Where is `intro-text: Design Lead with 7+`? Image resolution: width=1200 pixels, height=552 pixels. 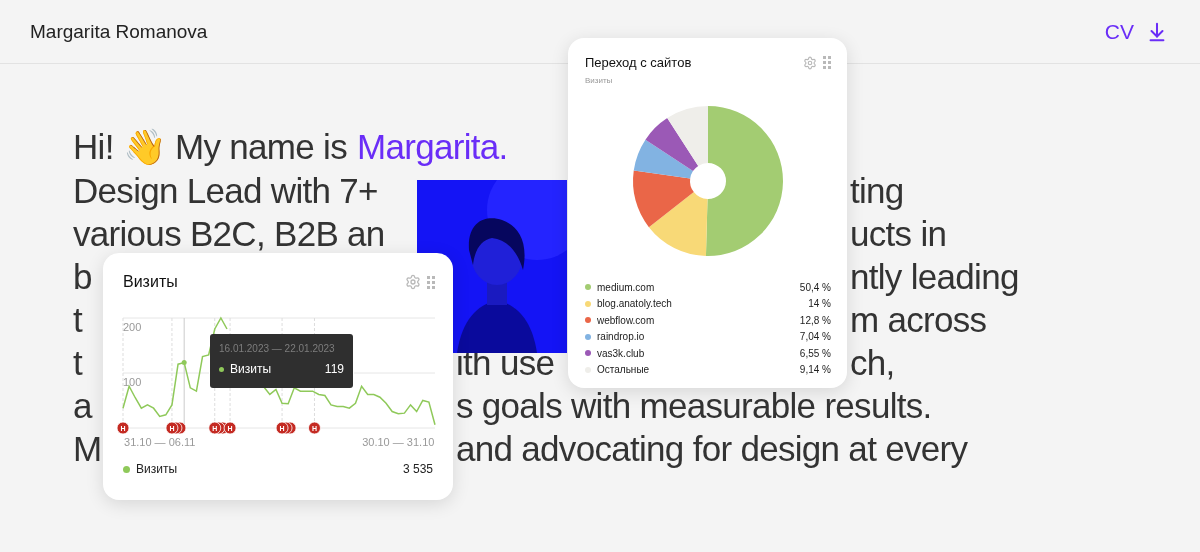
intro-text: Design Lead with 7+ is located at coordinates (225, 190).